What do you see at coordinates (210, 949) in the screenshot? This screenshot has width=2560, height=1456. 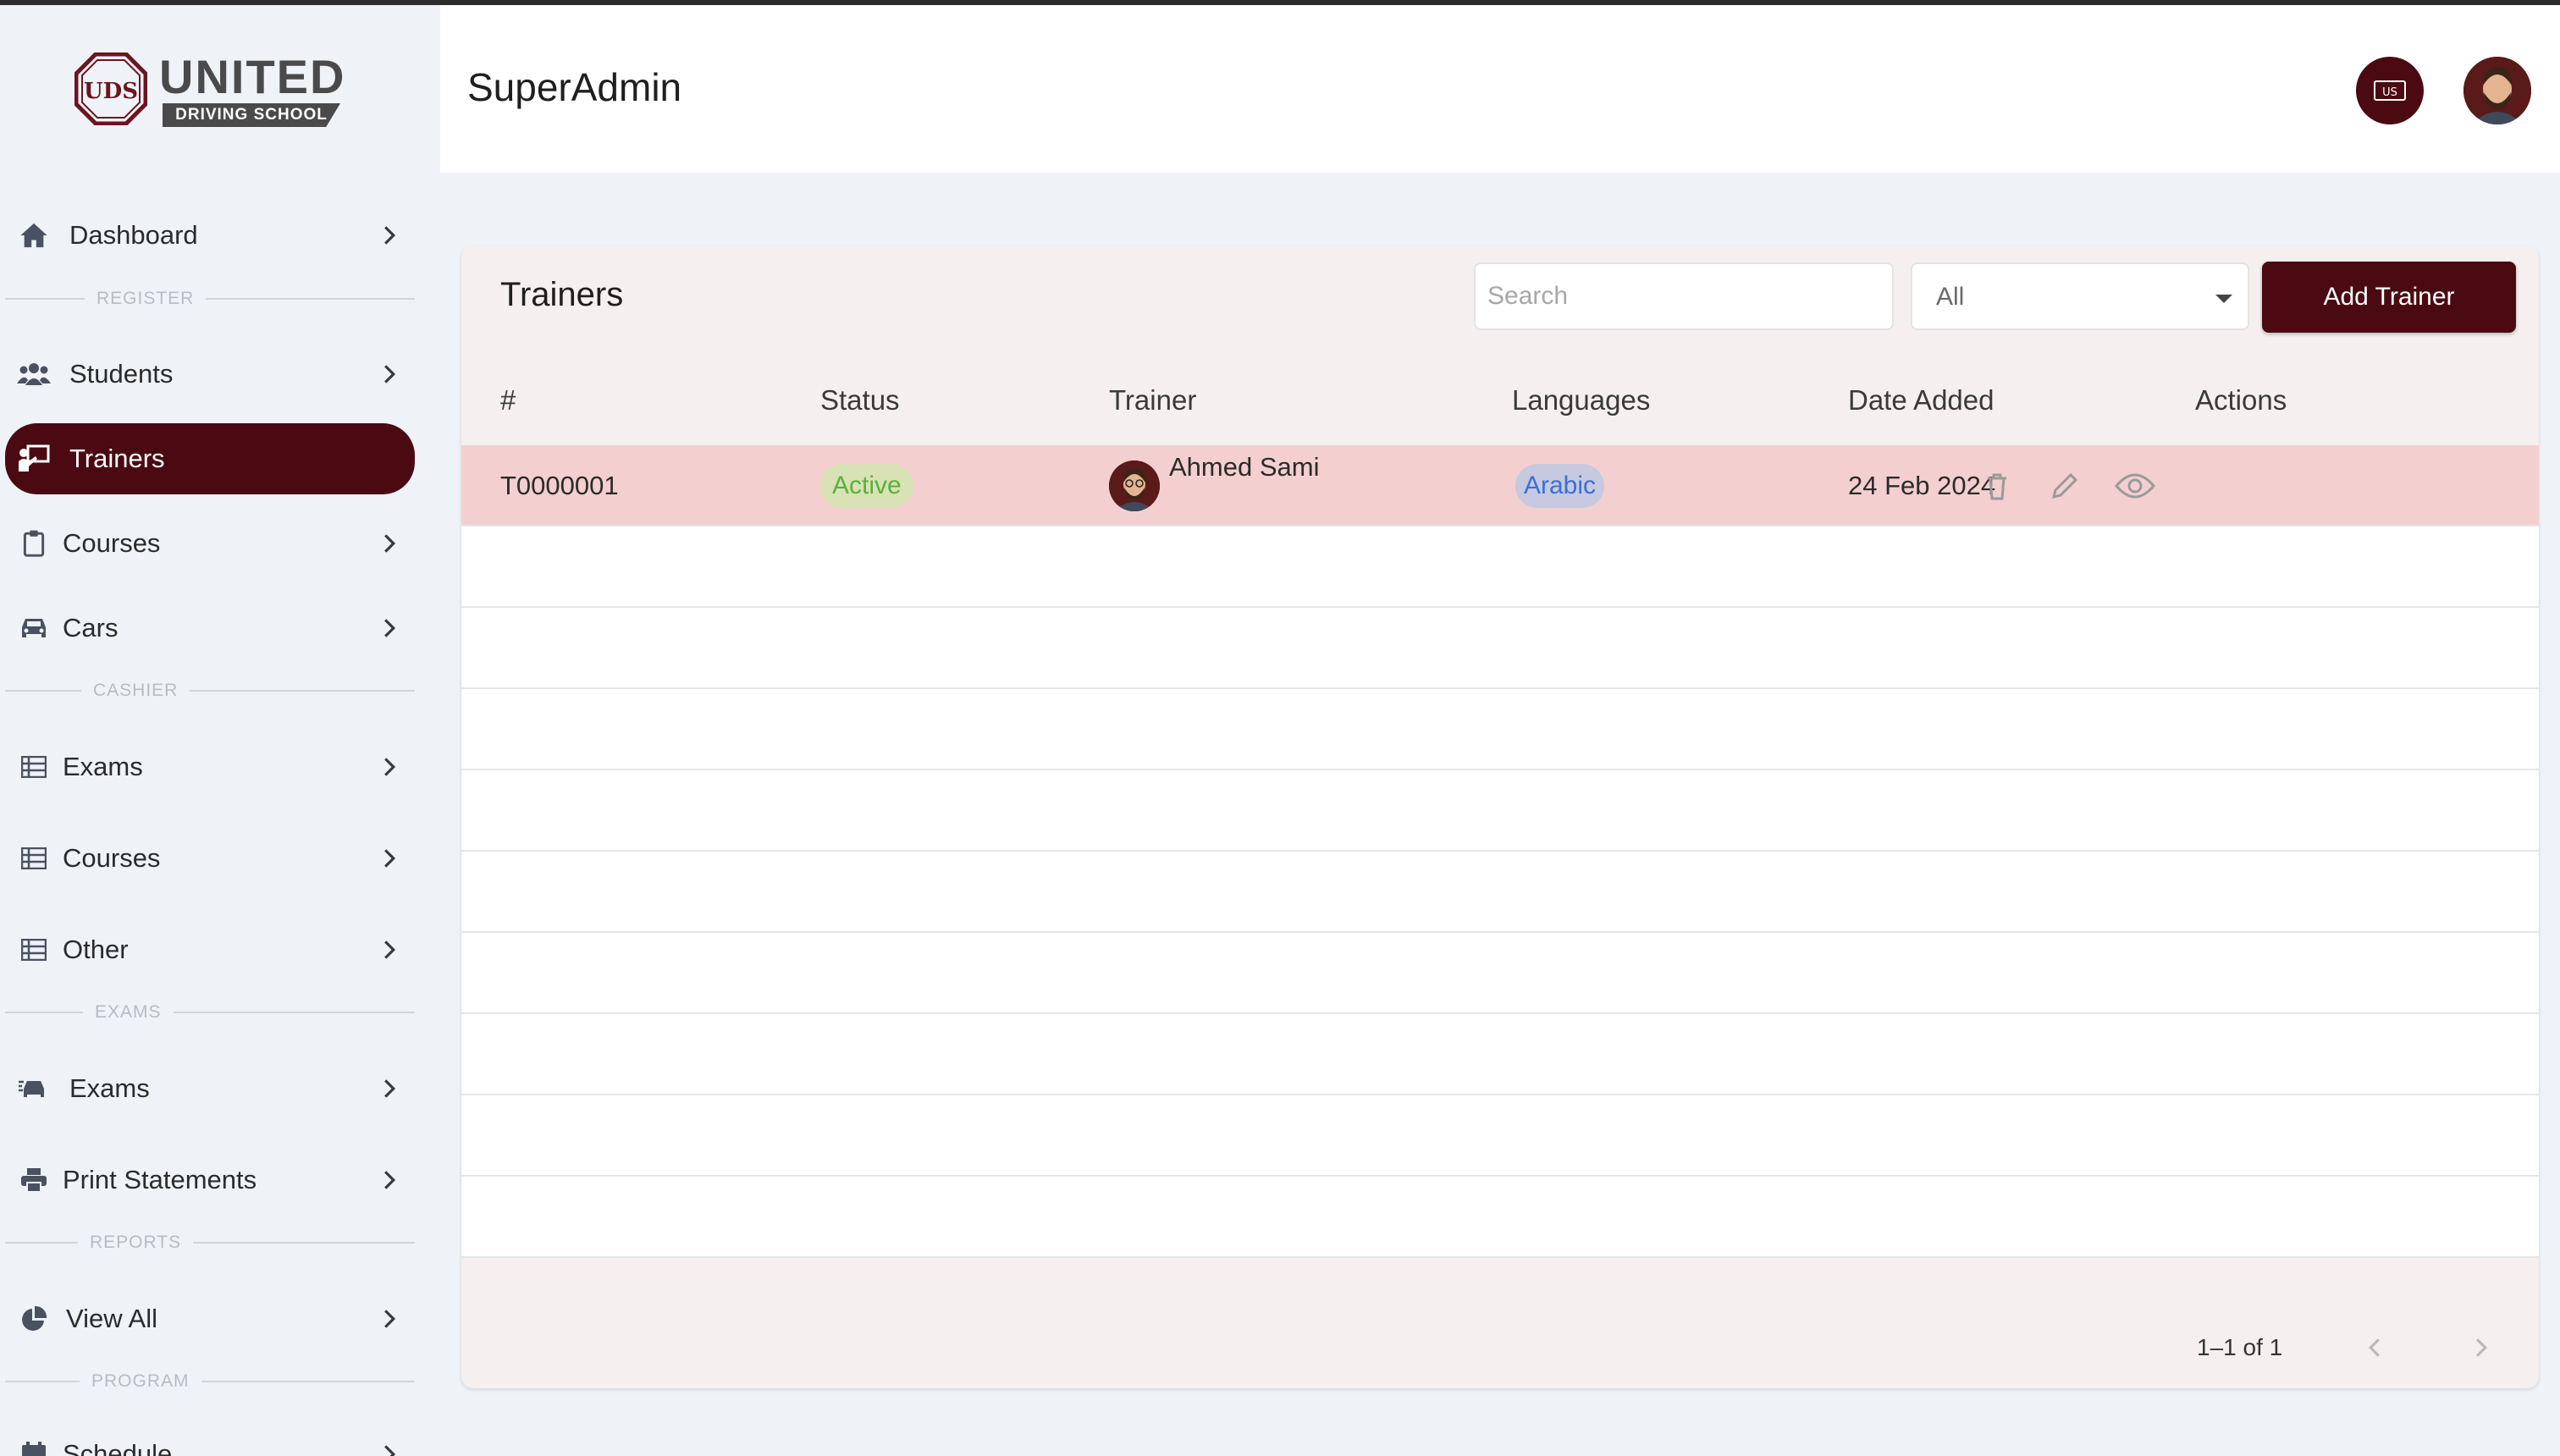 I see `sidebar-item-other: Other` at bounding box center [210, 949].